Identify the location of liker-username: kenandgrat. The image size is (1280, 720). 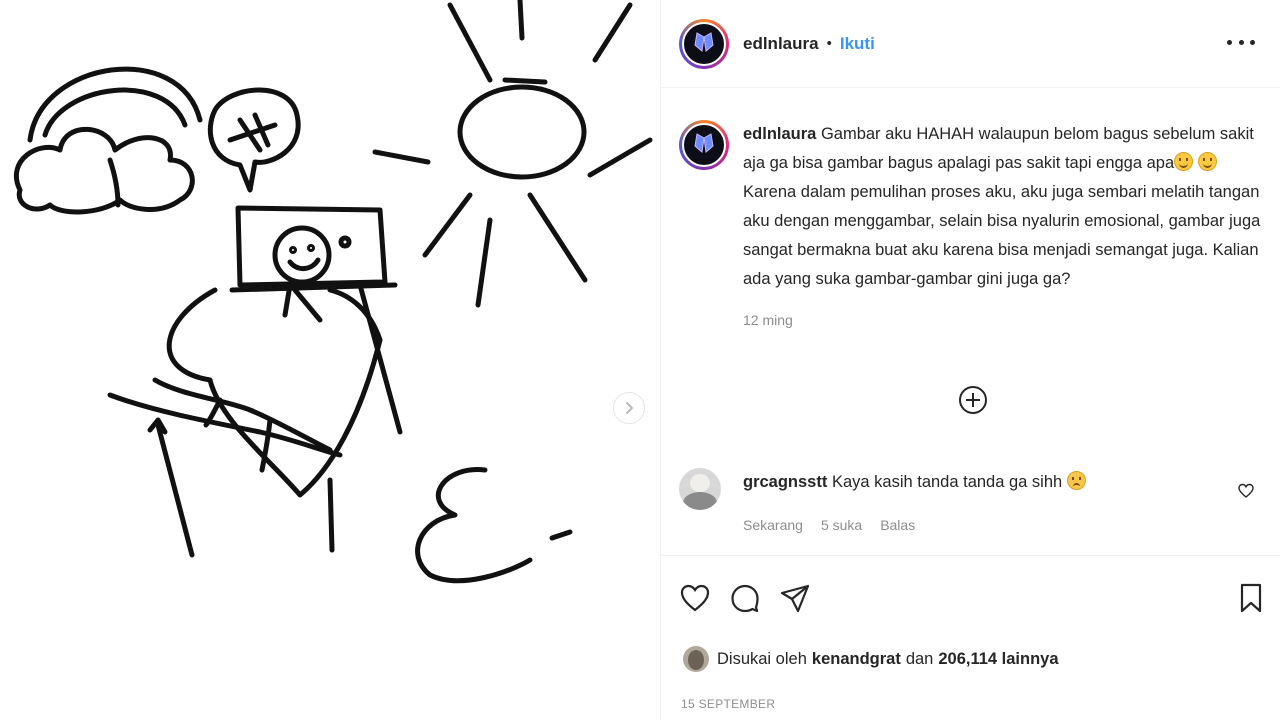
(856, 659).